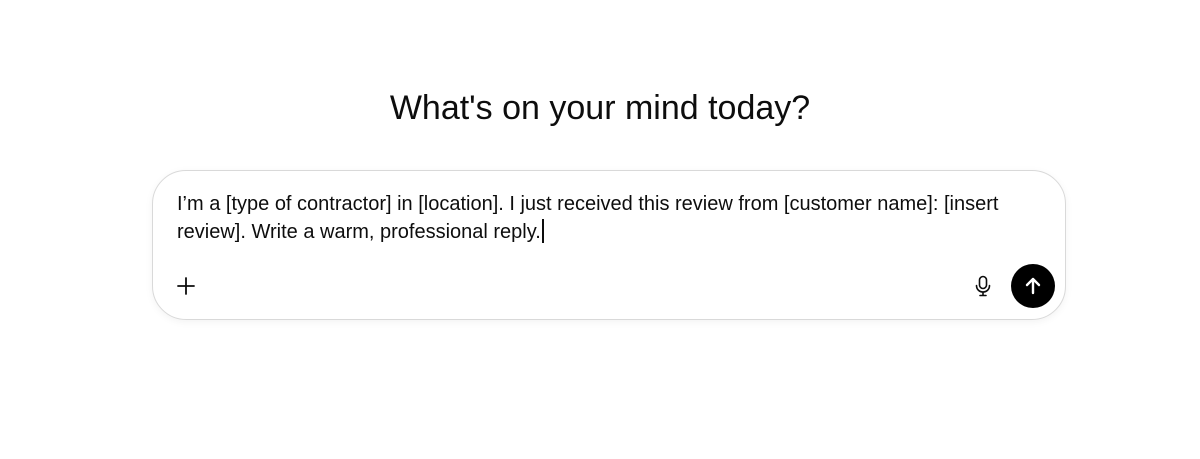 Image resolution: width=1200 pixels, height=459 pixels. I want to click on plus-icon, so click(186, 286).